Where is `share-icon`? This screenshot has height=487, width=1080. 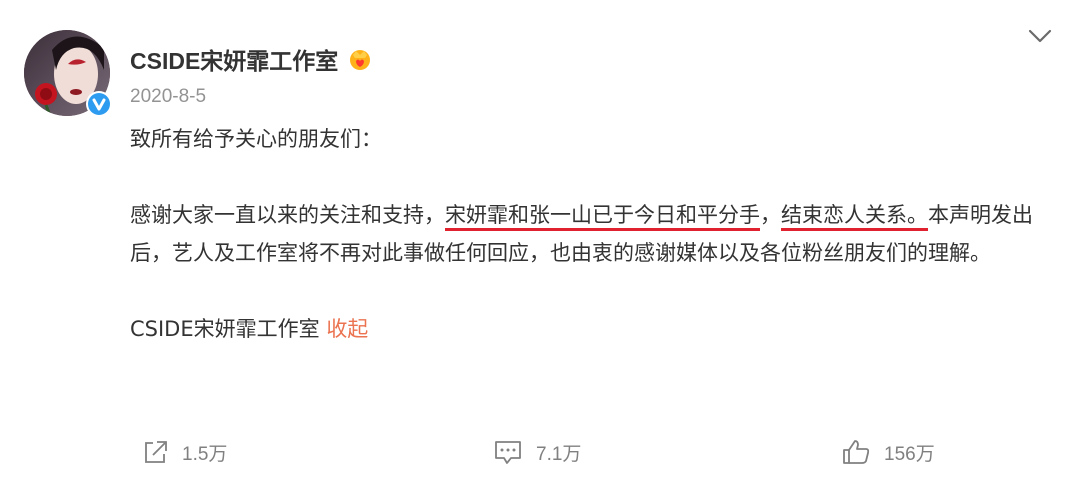 share-icon is located at coordinates (156, 452).